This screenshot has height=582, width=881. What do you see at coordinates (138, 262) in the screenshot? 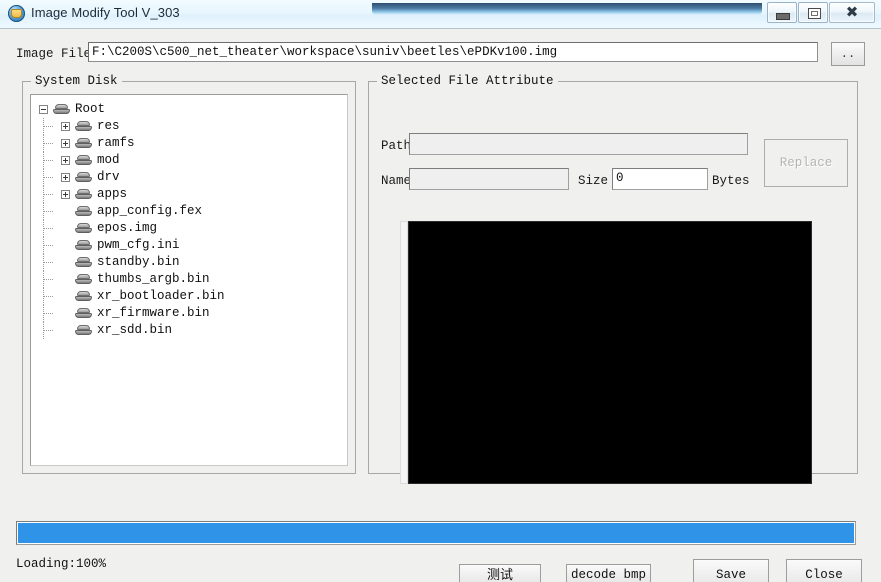
I see `tree-item-label: standby.bin` at bounding box center [138, 262].